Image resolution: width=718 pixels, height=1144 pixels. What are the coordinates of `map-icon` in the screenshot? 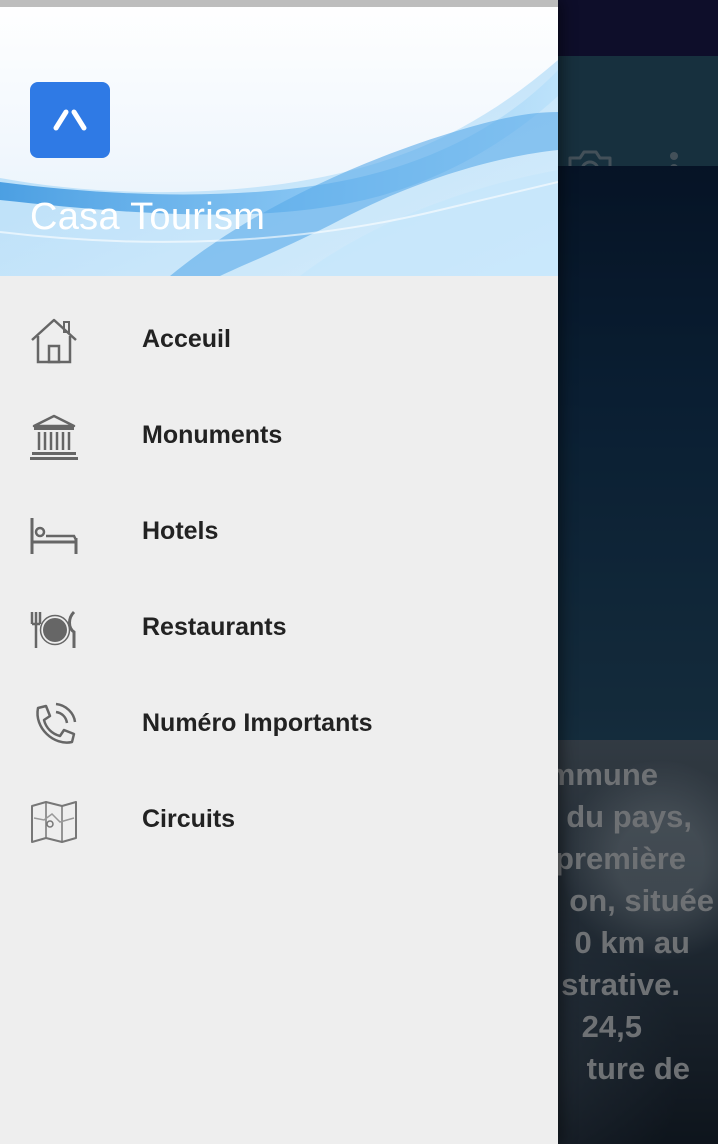 It's located at (54, 822).